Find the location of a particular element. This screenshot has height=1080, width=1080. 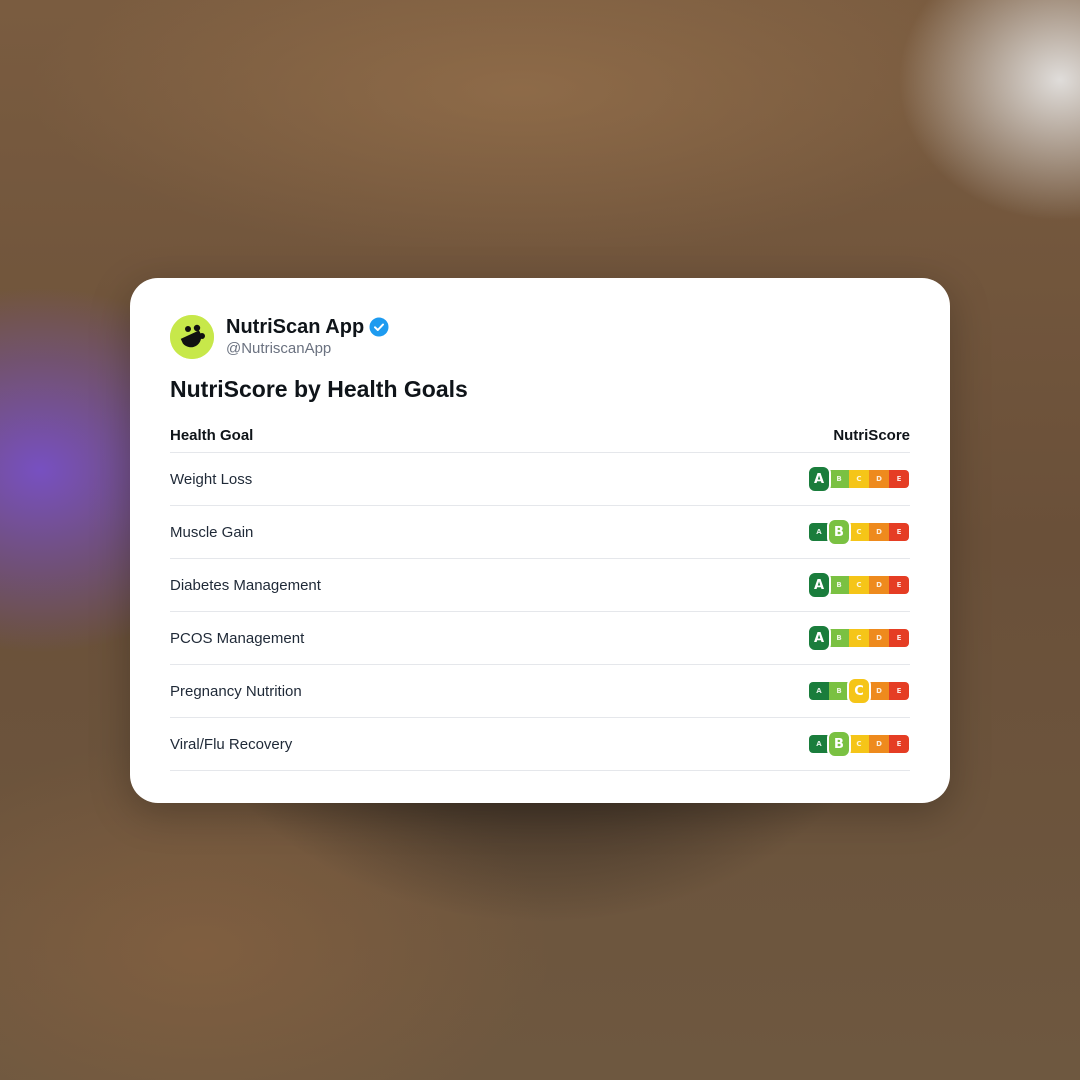

health-goal-label: Pregnancy Nutrition is located at coordinates (236, 691).